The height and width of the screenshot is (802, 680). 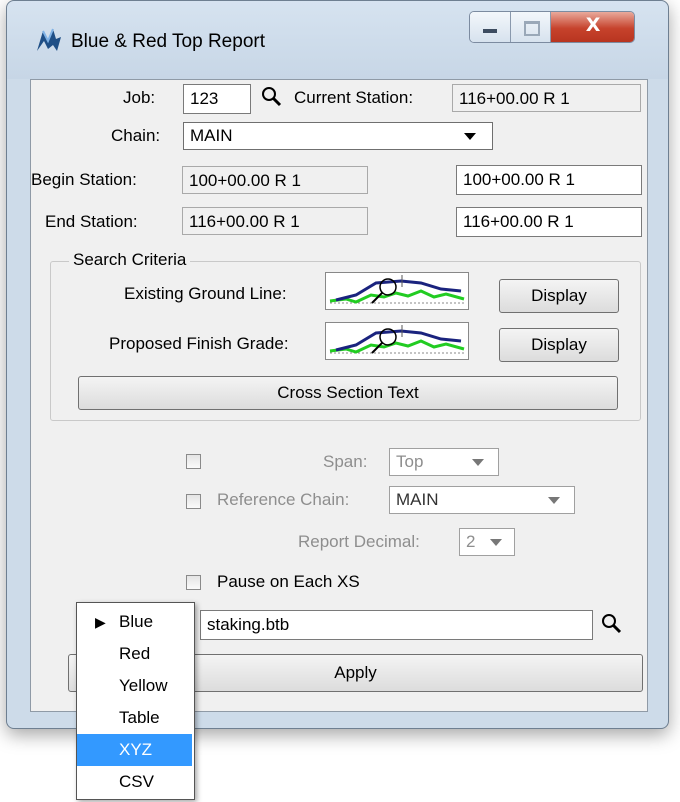 I want to click on dropdown-item-yellow: Yellow, so click(x=134, y=686).